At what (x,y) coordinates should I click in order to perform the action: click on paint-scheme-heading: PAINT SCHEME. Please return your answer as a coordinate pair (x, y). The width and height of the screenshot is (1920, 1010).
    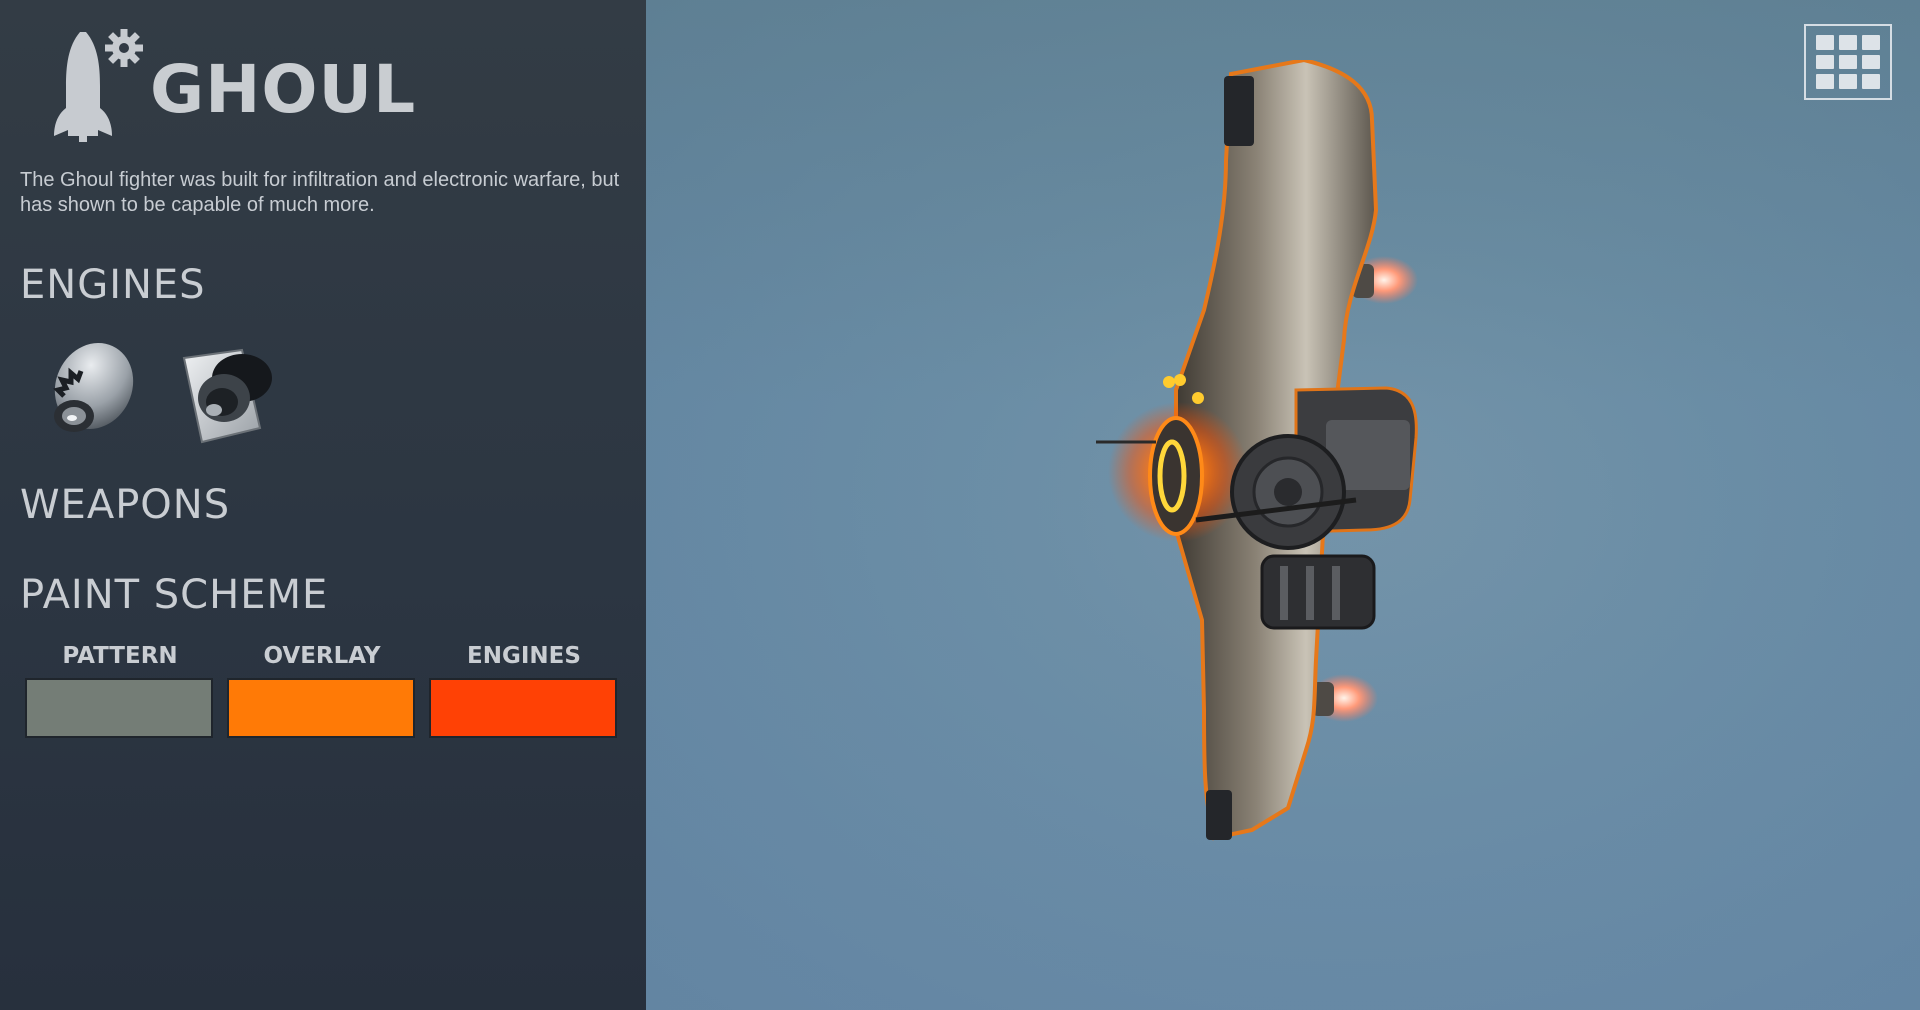
    Looking at the image, I should click on (174, 595).